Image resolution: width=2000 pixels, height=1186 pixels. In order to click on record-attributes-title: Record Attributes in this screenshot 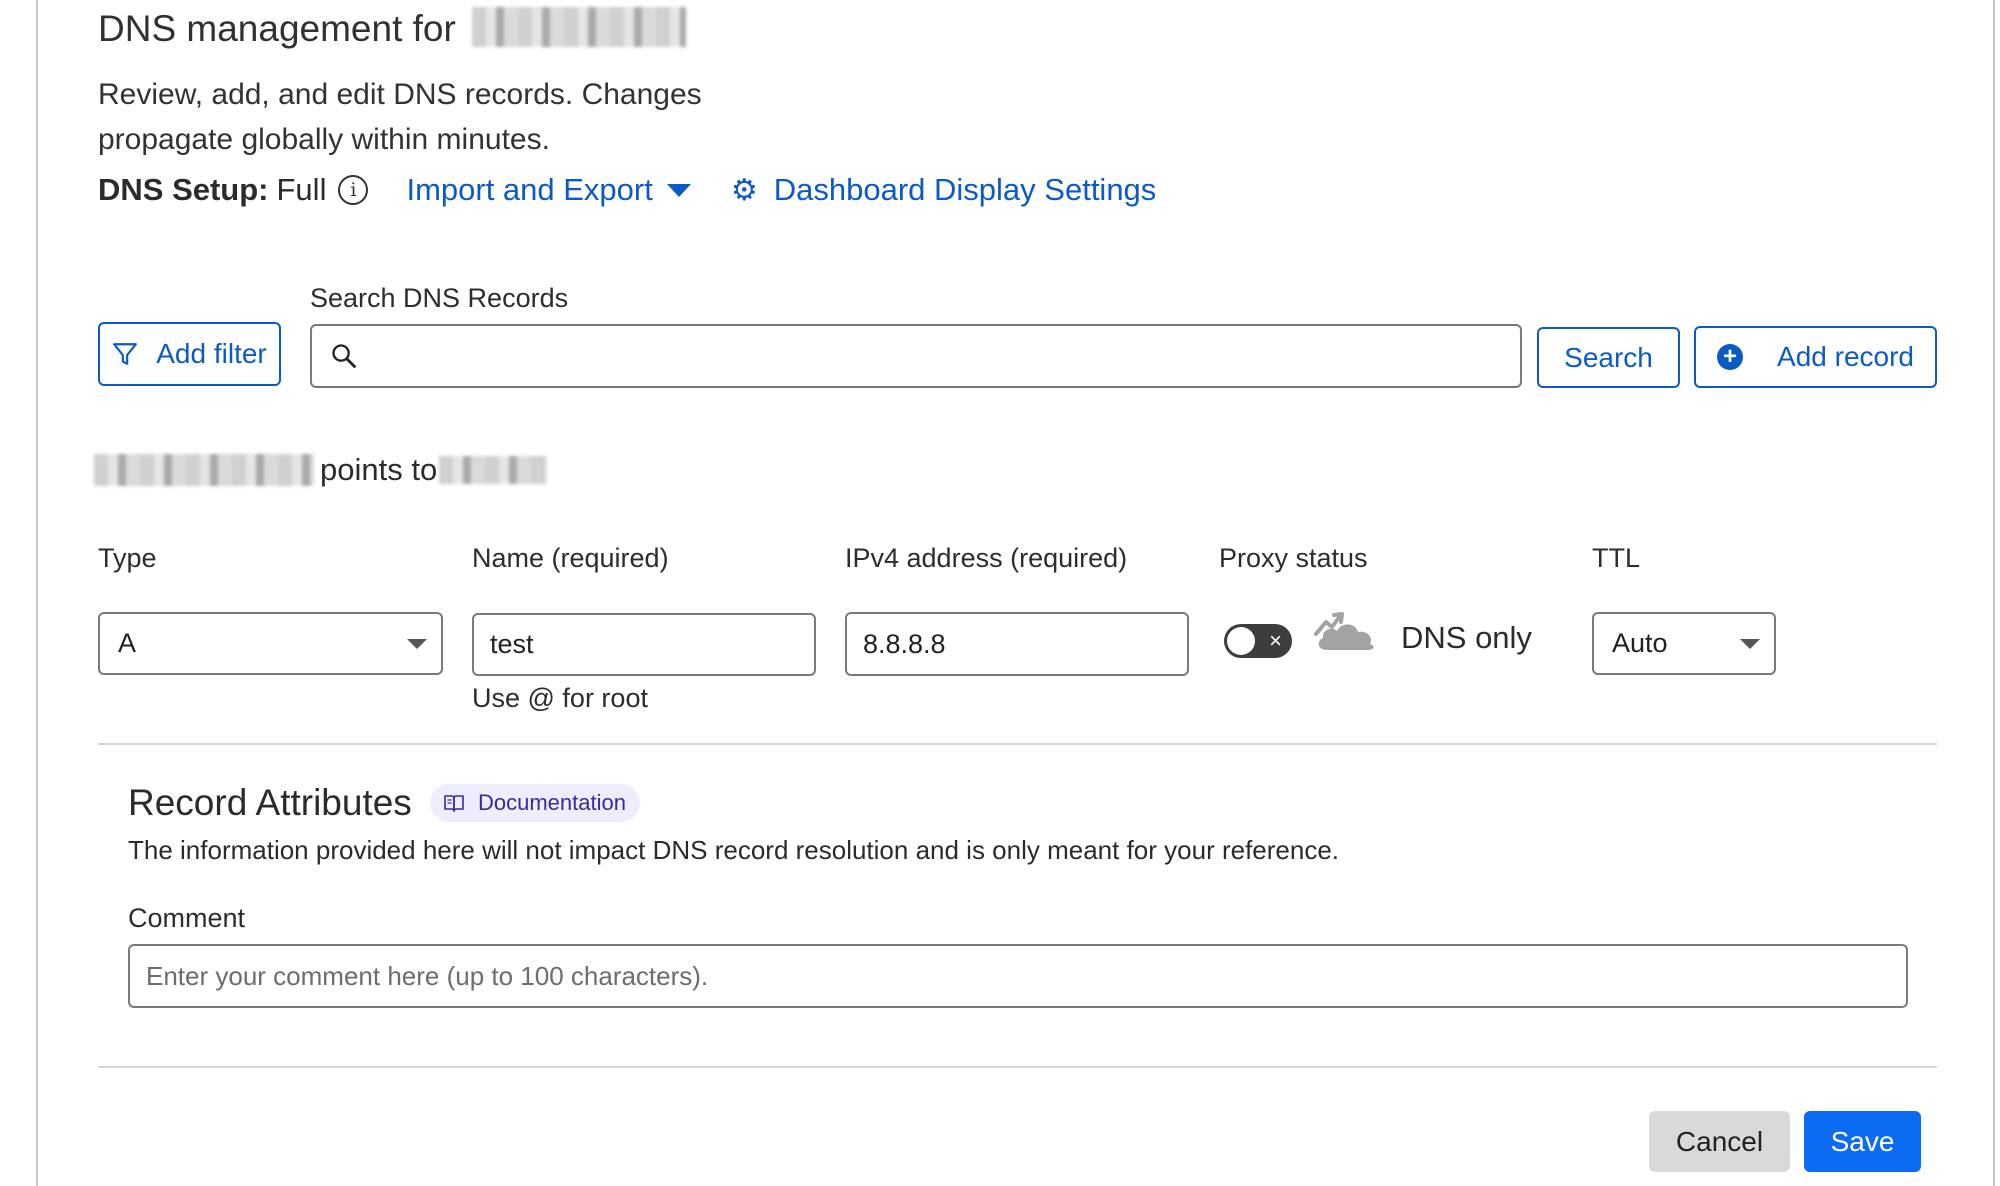, I will do `click(270, 802)`.